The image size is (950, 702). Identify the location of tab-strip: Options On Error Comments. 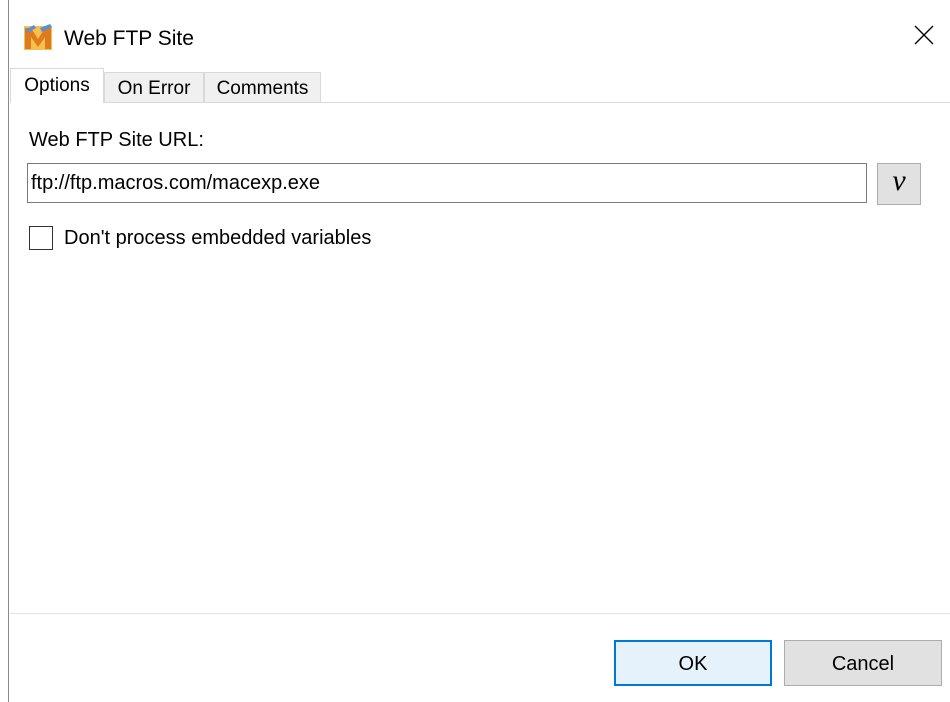
(480, 85).